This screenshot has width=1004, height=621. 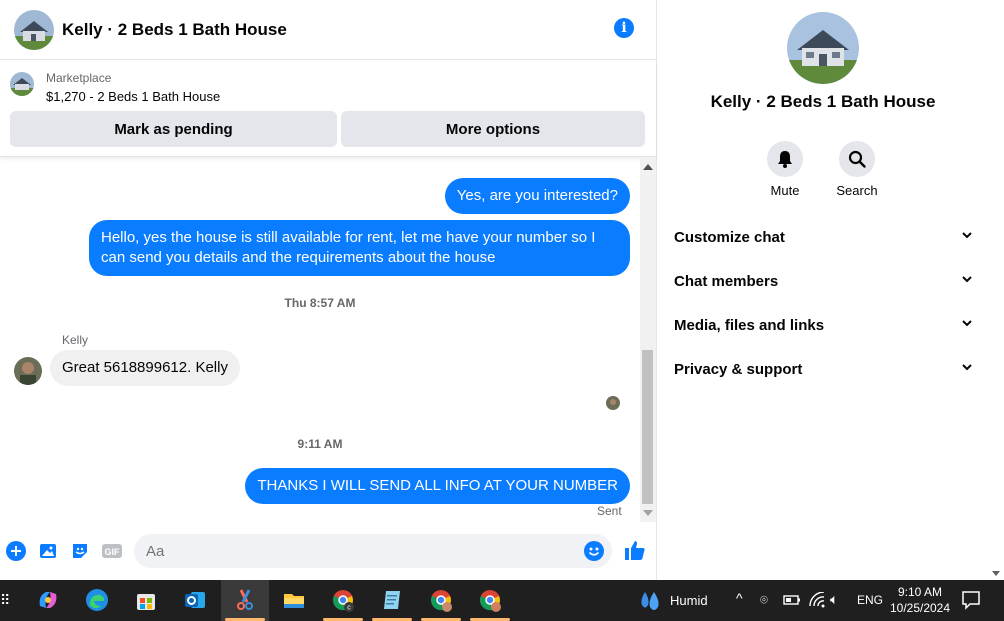 I want to click on taskbar: ⠿ c Humid ^ ⌾ 🔈︎ ENG 9:10 AM 10/25/2024, so click(x=502, y=600).